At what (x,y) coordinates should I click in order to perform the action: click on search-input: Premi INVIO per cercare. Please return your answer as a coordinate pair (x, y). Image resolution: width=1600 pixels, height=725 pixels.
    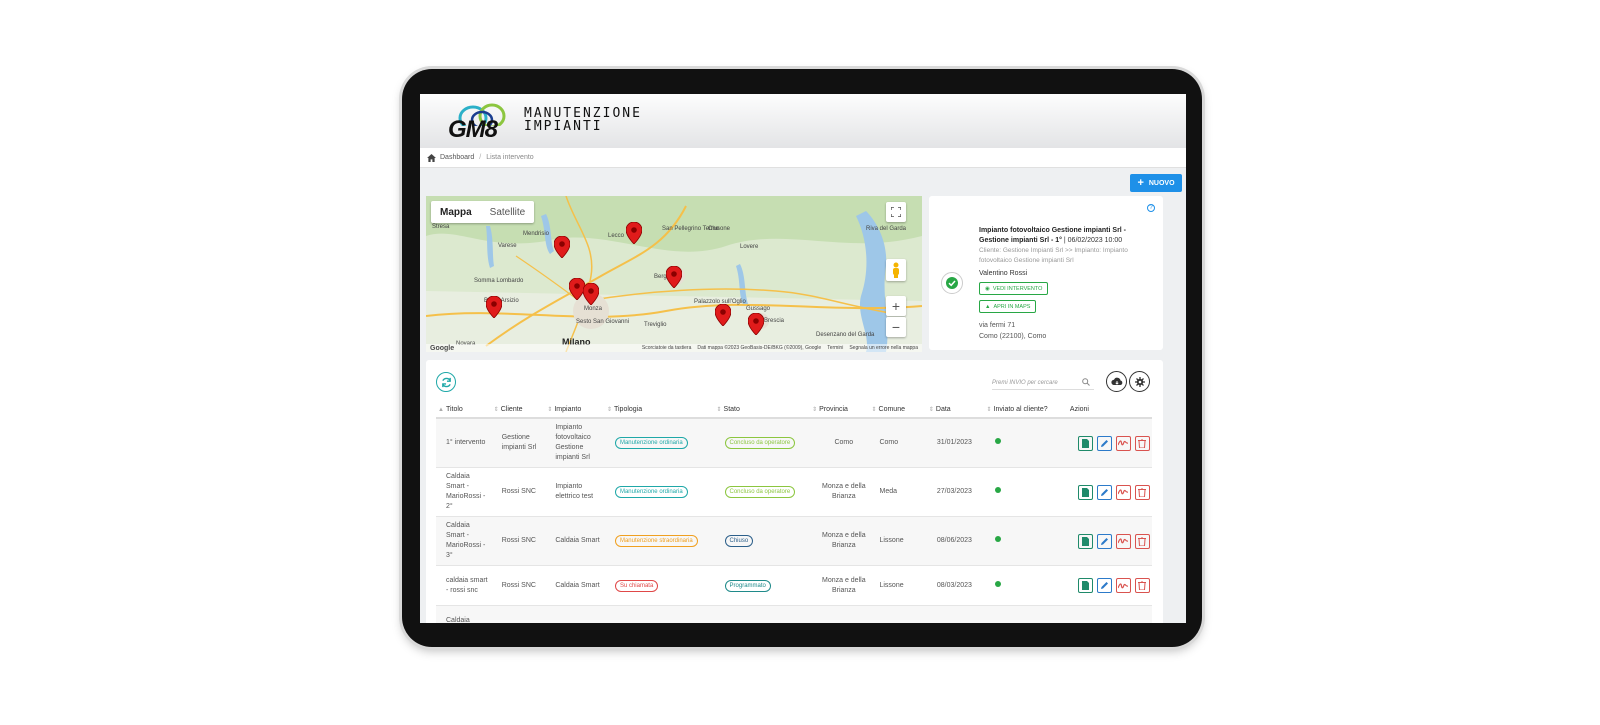
    Looking at the image, I should click on (1043, 383).